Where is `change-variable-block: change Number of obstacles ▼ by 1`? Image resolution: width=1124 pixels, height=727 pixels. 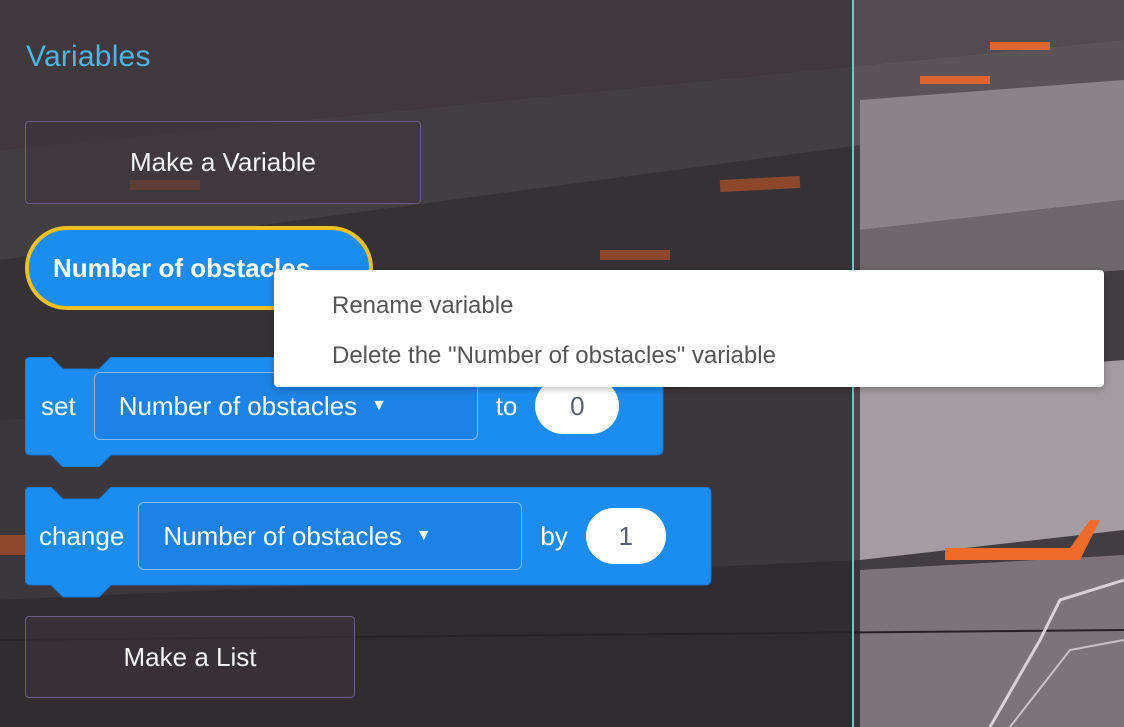 change-variable-block: change Number of obstacles ▼ by 1 is located at coordinates (369, 543).